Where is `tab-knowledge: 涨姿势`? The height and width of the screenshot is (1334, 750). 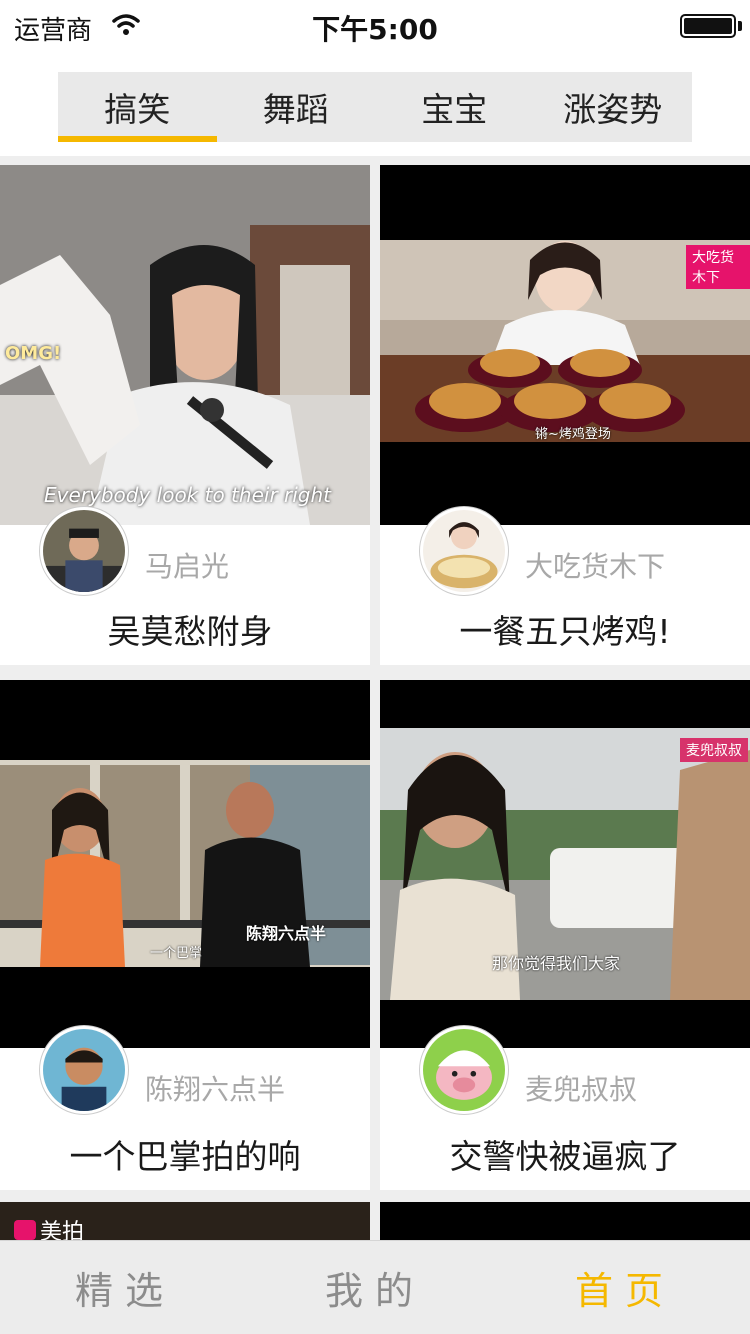 tab-knowledge: 涨姿势 is located at coordinates (613, 107).